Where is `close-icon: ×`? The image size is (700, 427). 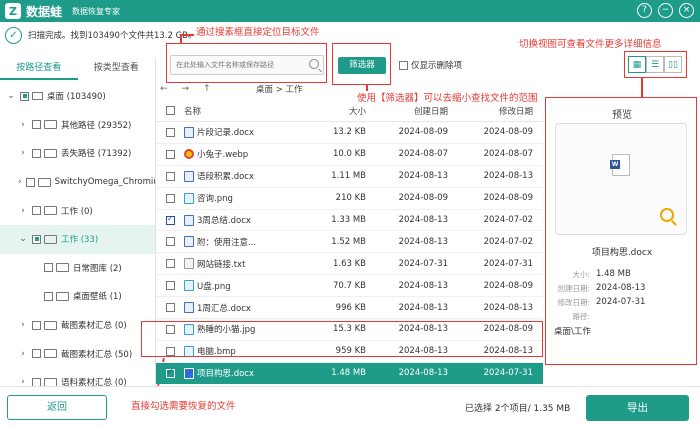
close-icon: × is located at coordinates (686, 10).